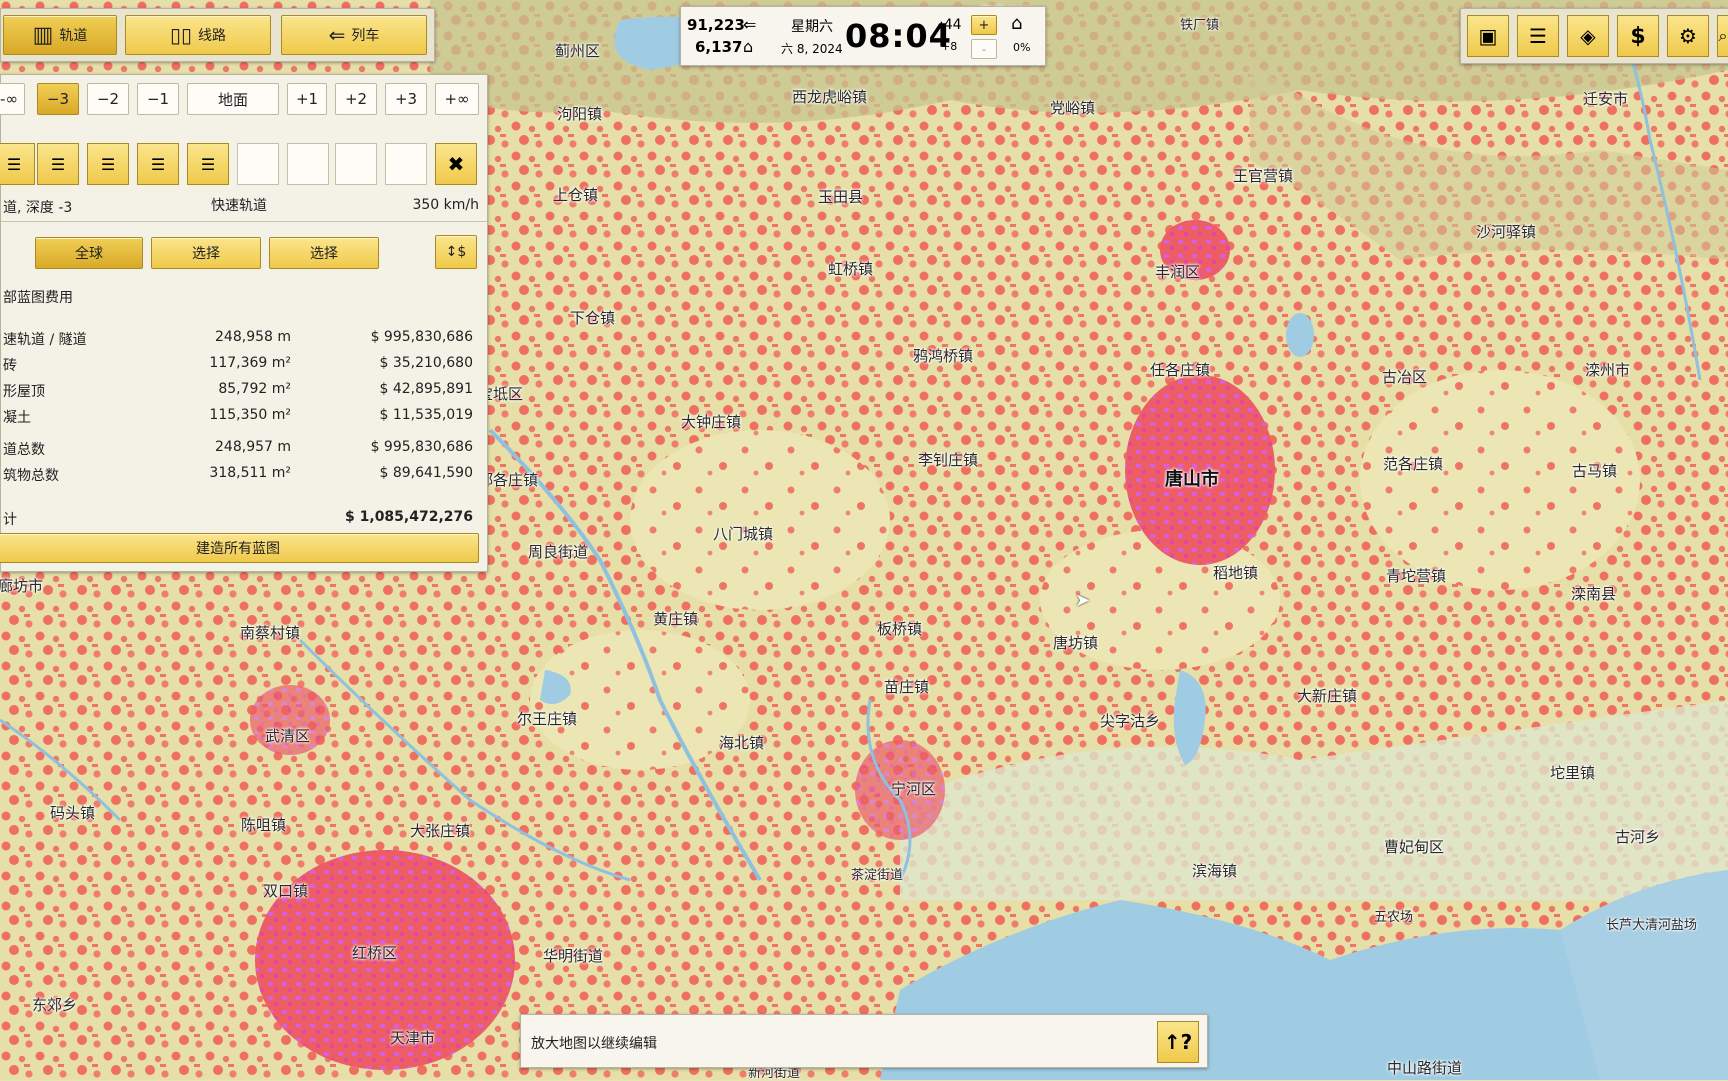 This screenshot has width=1728, height=1081. Describe the element at coordinates (307, 99) in the screenshot. I see `depth-btn-pos1: +1` at that location.